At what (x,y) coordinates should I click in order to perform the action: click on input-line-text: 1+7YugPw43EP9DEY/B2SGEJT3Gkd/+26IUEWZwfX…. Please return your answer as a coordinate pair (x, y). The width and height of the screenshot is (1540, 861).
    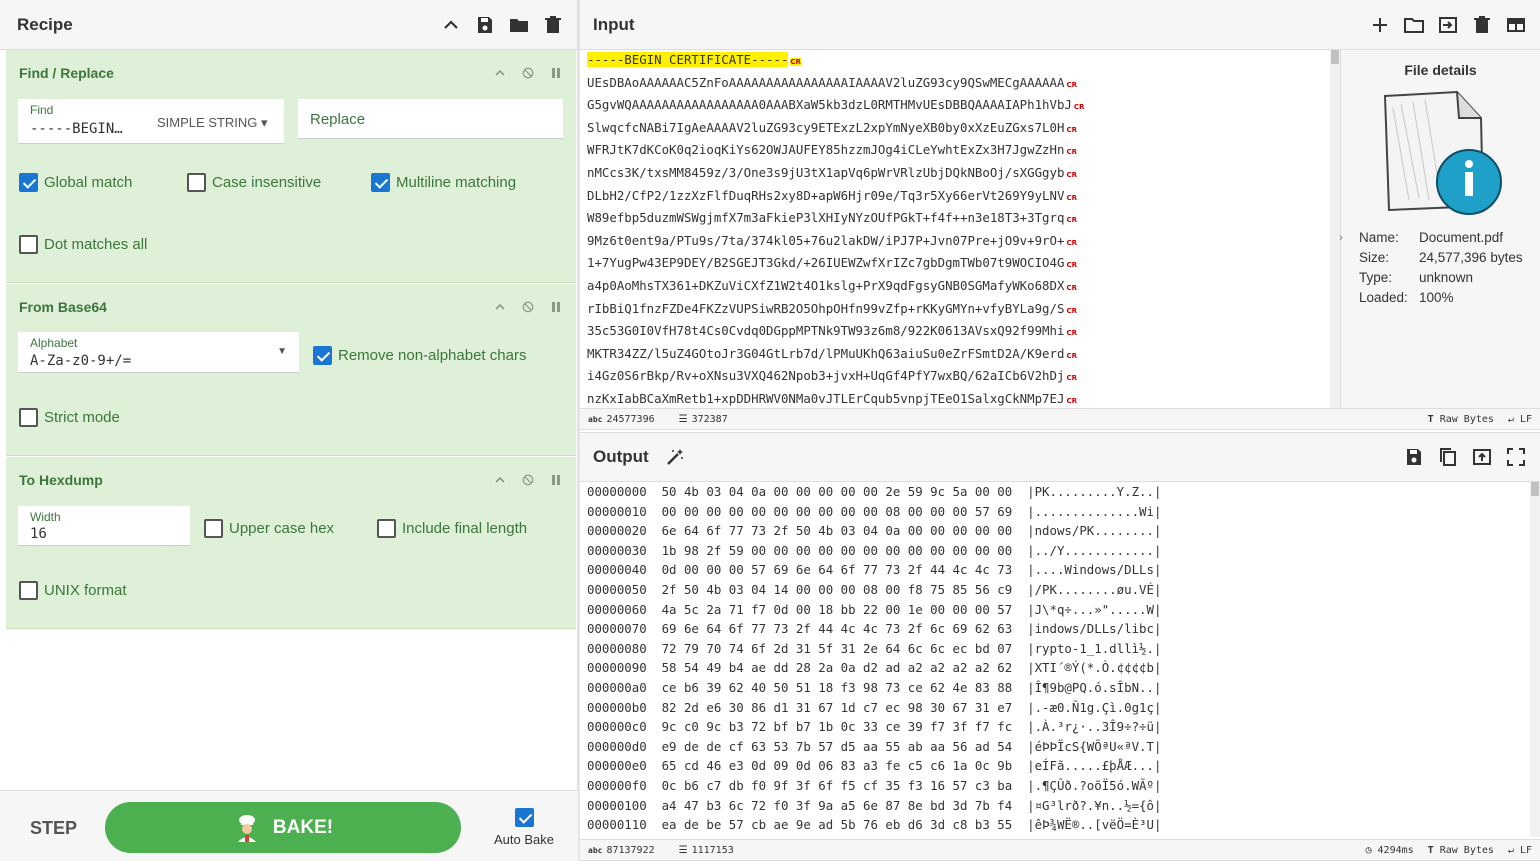
    Looking at the image, I should click on (826, 263).